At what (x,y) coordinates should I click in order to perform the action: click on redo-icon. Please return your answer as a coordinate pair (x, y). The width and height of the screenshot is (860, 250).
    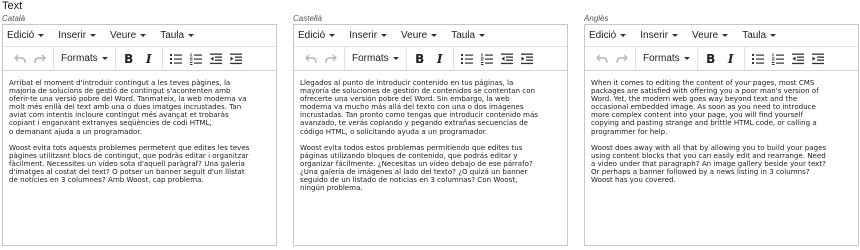
    Looking at the image, I should click on (40, 58).